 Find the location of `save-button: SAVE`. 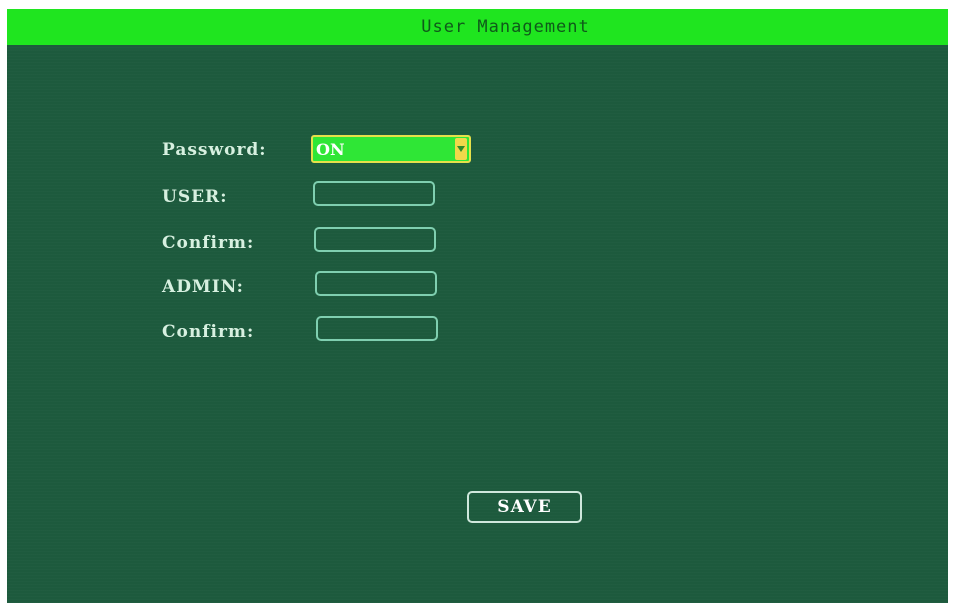

save-button: SAVE is located at coordinates (524, 507).